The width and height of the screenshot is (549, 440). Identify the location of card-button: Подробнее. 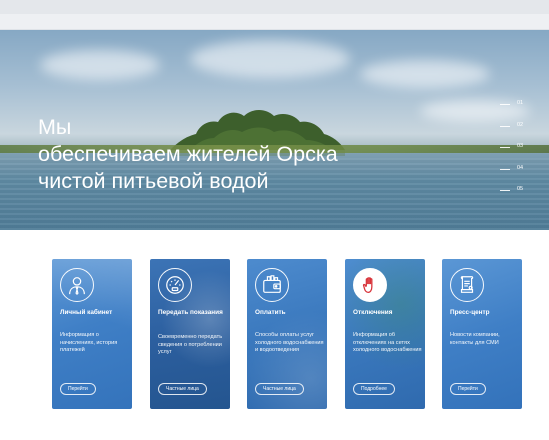
(374, 389).